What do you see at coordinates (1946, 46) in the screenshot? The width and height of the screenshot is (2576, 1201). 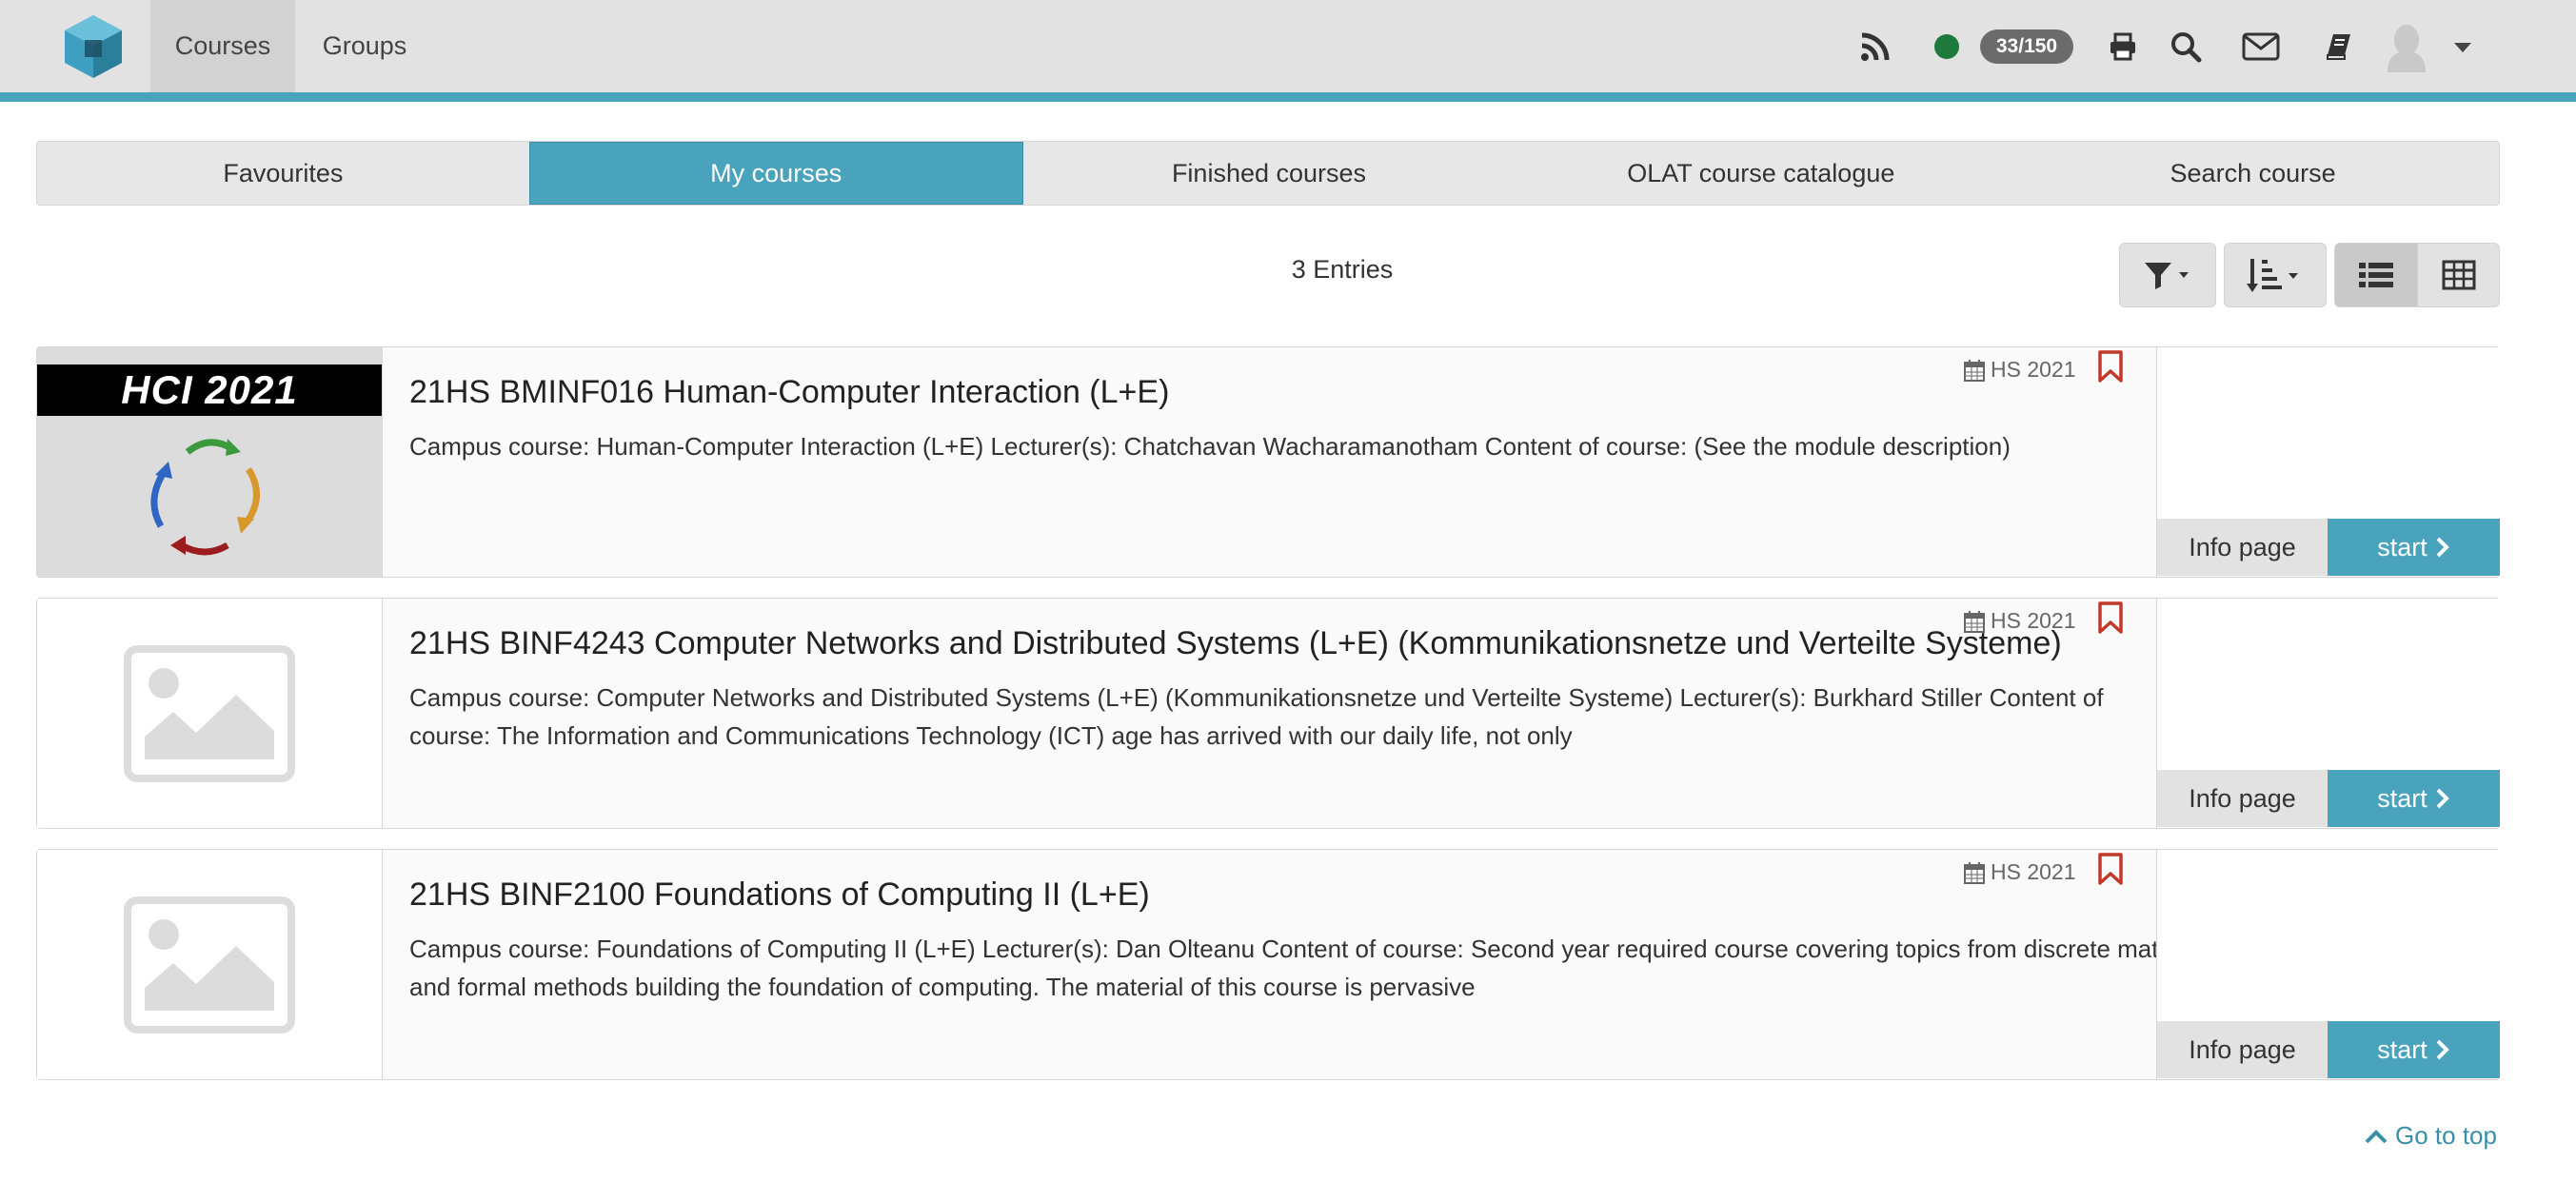 I see `online-status-icon` at bounding box center [1946, 46].